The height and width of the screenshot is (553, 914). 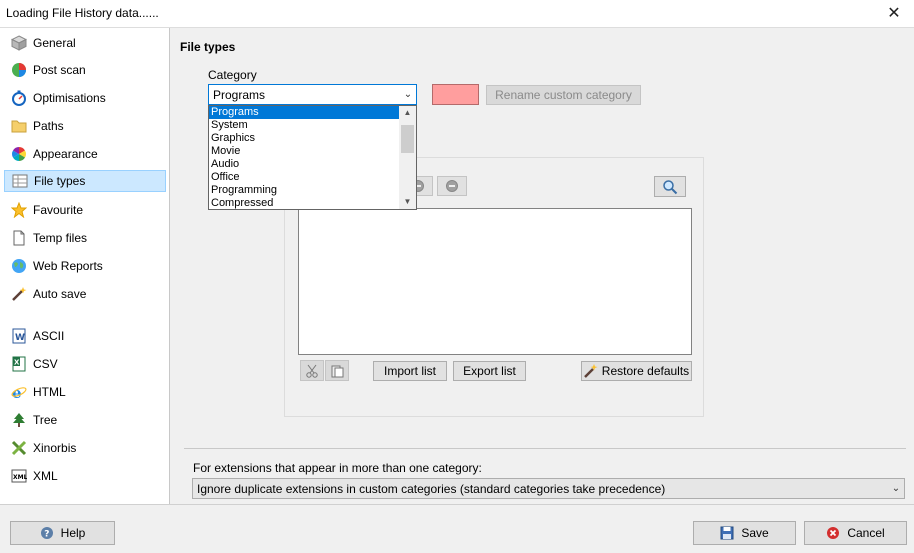 What do you see at coordinates (744, 533) in the screenshot?
I see `save-button: Save` at bounding box center [744, 533].